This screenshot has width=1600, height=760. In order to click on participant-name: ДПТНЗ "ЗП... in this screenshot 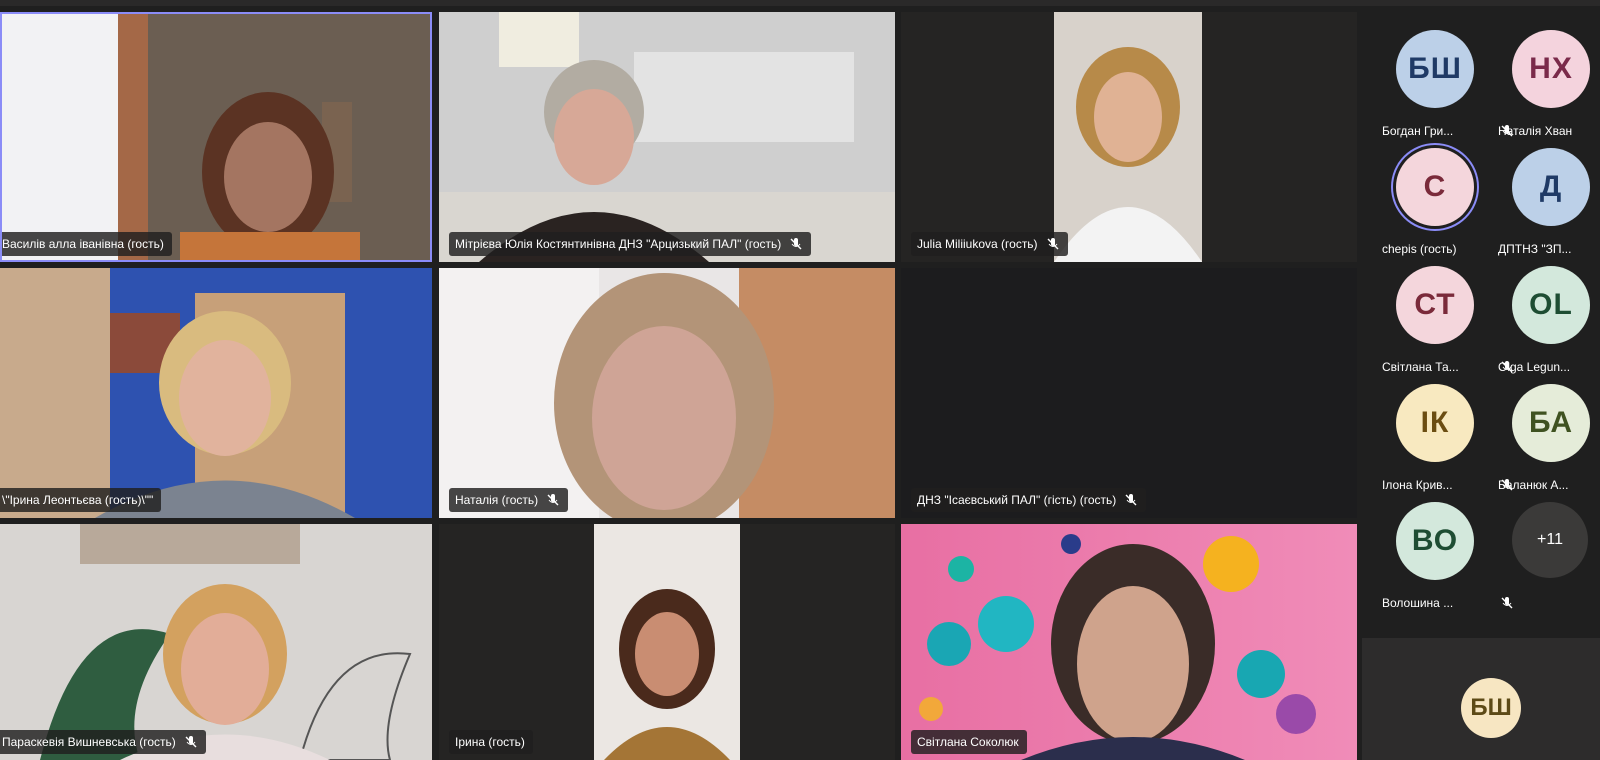, I will do `click(1535, 249)`.